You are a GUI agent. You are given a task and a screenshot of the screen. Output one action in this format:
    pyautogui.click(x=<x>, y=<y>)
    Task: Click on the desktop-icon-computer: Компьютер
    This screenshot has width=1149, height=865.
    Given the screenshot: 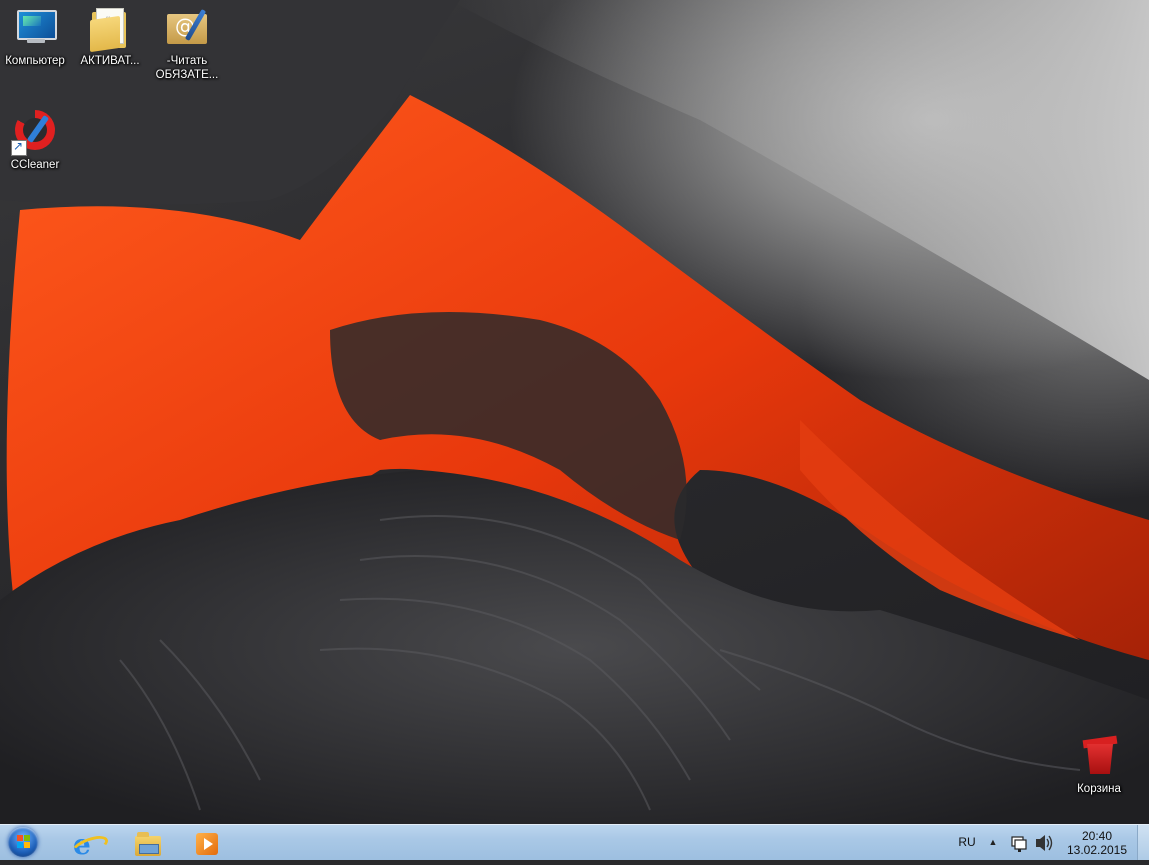 What is the action you would take?
    pyautogui.click(x=36, y=36)
    